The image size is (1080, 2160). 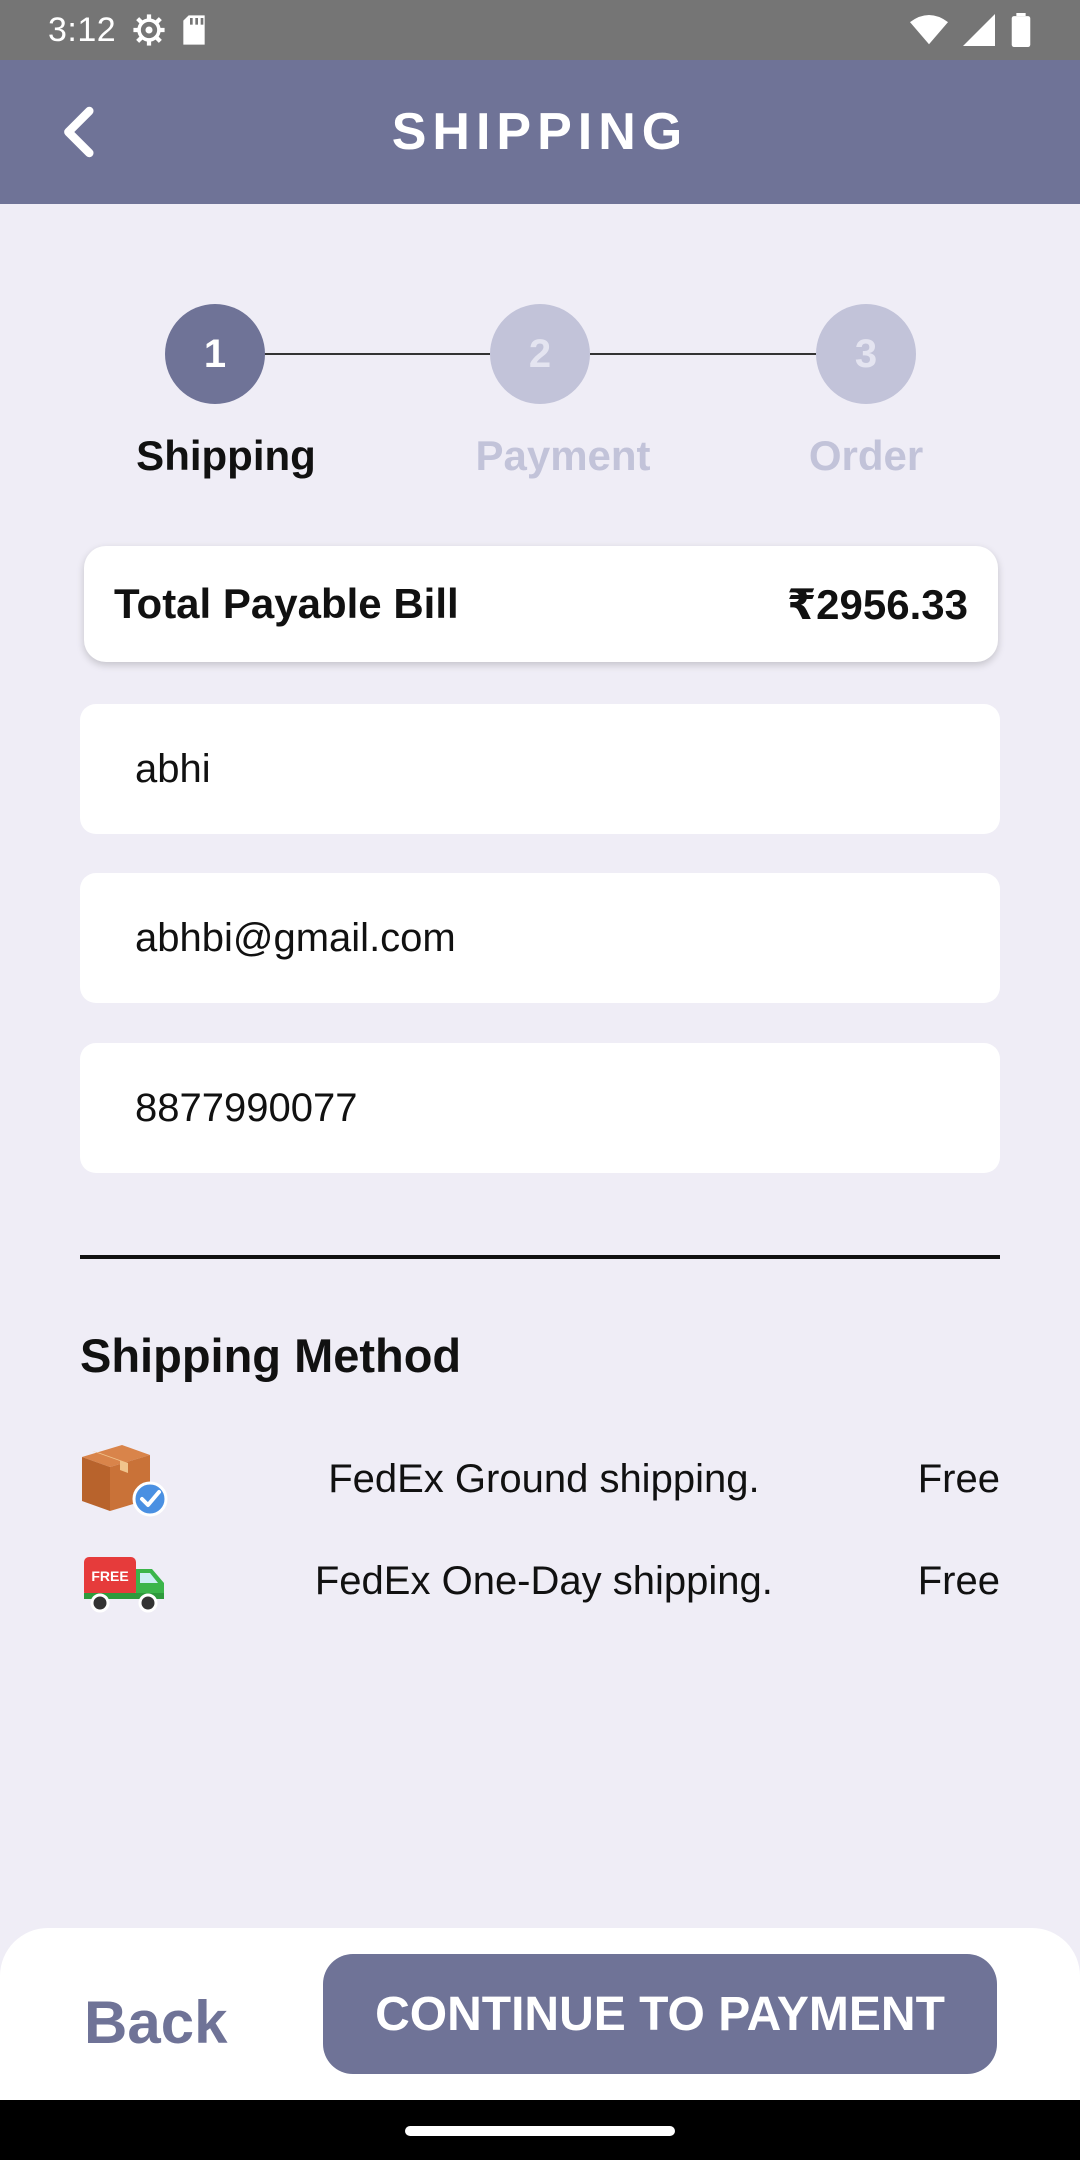 What do you see at coordinates (660, 2014) in the screenshot?
I see `continue-to-payment-button: CONTINUE TO PAYMENT` at bounding box center [660, 2014].